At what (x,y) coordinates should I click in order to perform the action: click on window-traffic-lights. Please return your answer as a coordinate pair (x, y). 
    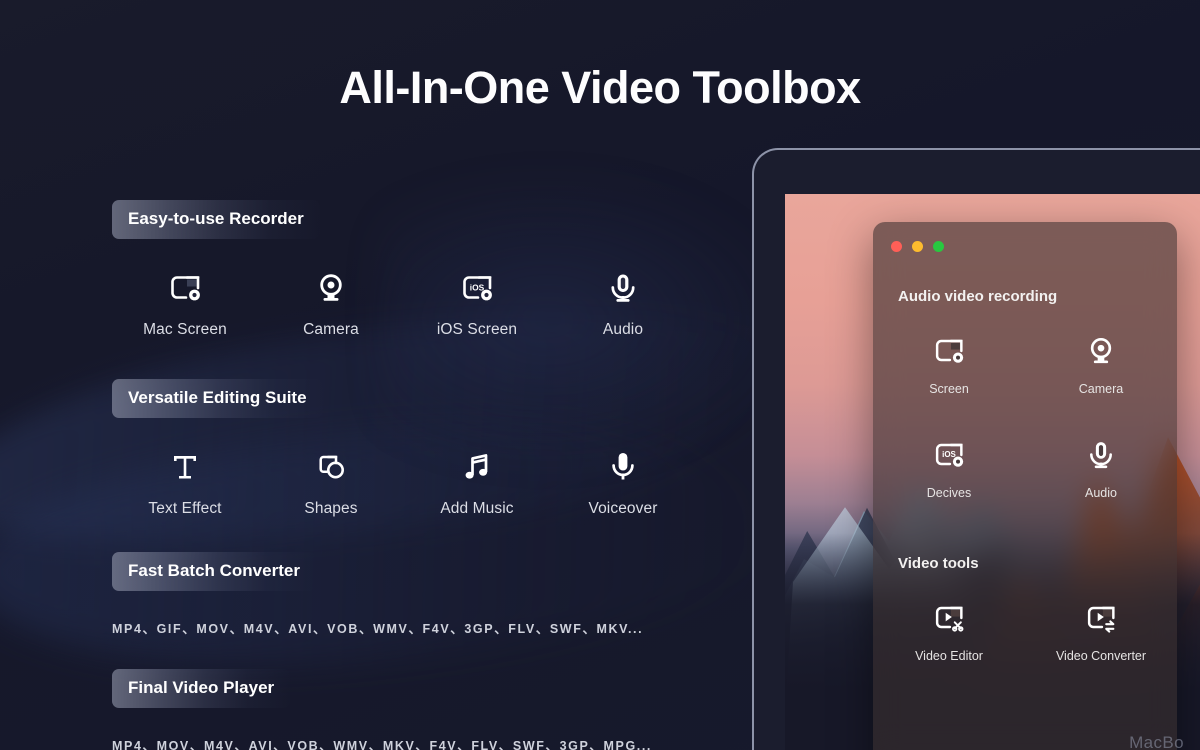
    Looking at the image, I should click on (917, 246).